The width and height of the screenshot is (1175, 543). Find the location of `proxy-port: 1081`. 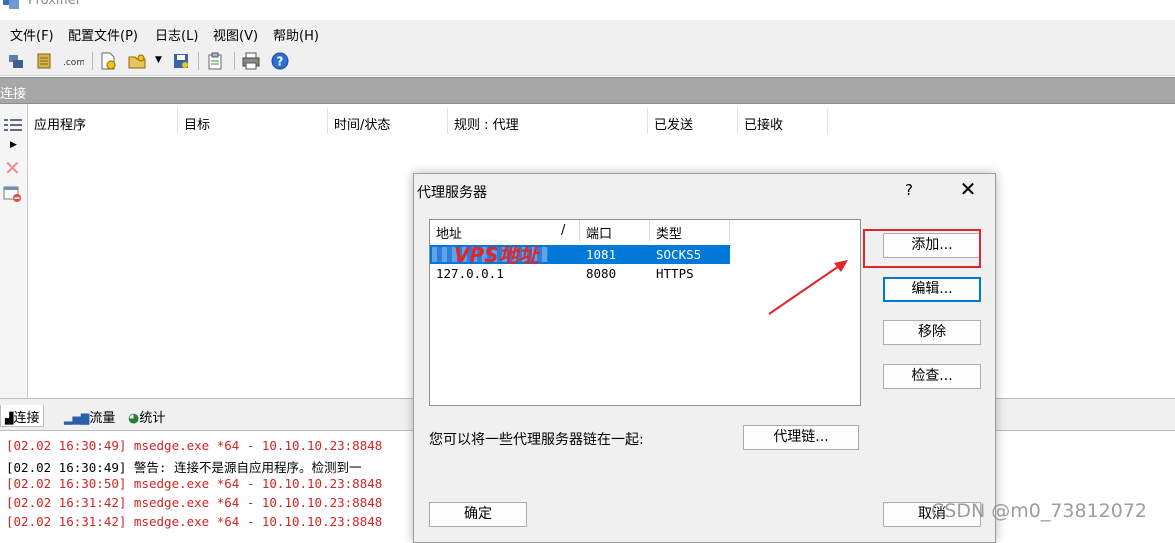

proxy-port: 1081 is located at coordinates (601, 254).